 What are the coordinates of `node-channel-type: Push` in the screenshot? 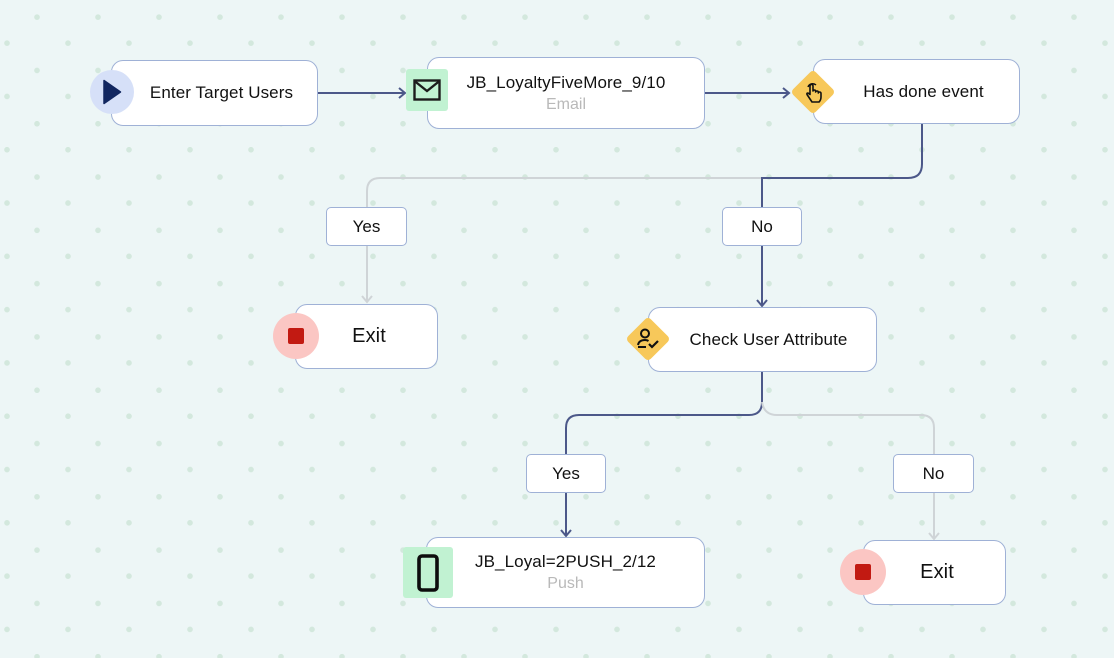 It's located at (565, 583).